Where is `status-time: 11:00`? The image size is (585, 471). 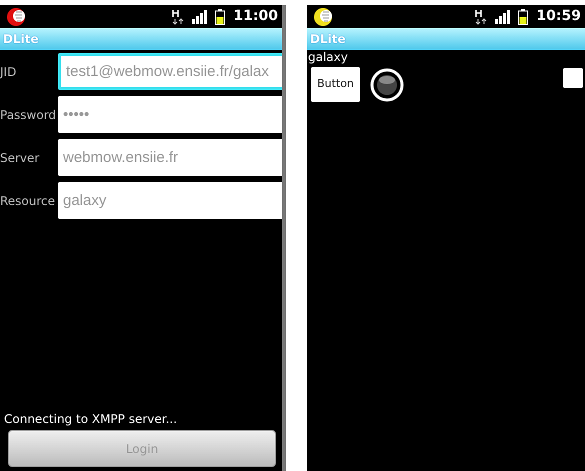
status-time: 11:00 is located at coordinates (255, 16).